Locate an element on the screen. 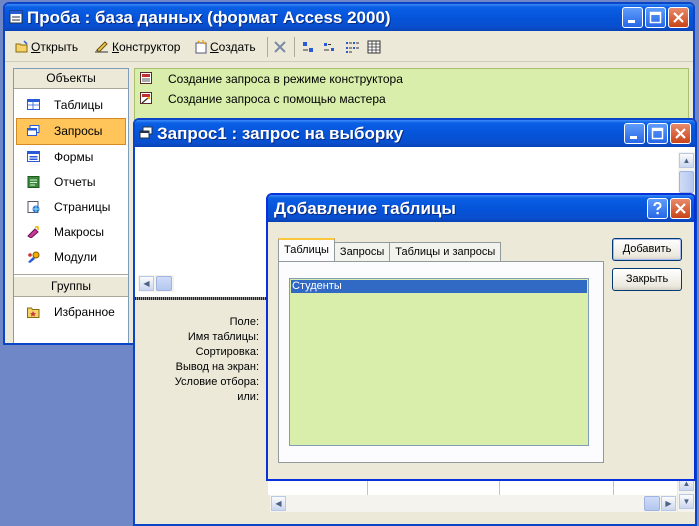 The image size is (699, 526). table-icon is located at coordinates (33, 104).